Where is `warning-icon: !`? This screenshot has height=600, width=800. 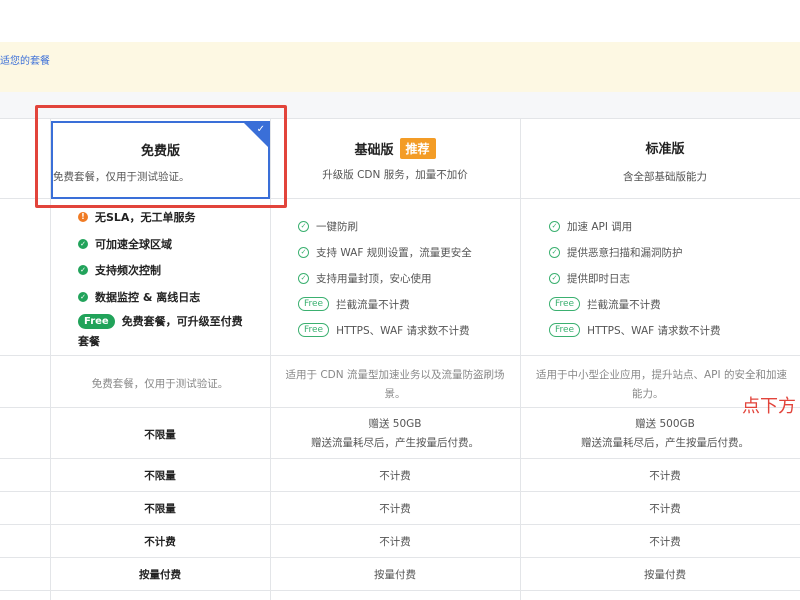 warning-icon: ! is located at coordinates (83, 217).